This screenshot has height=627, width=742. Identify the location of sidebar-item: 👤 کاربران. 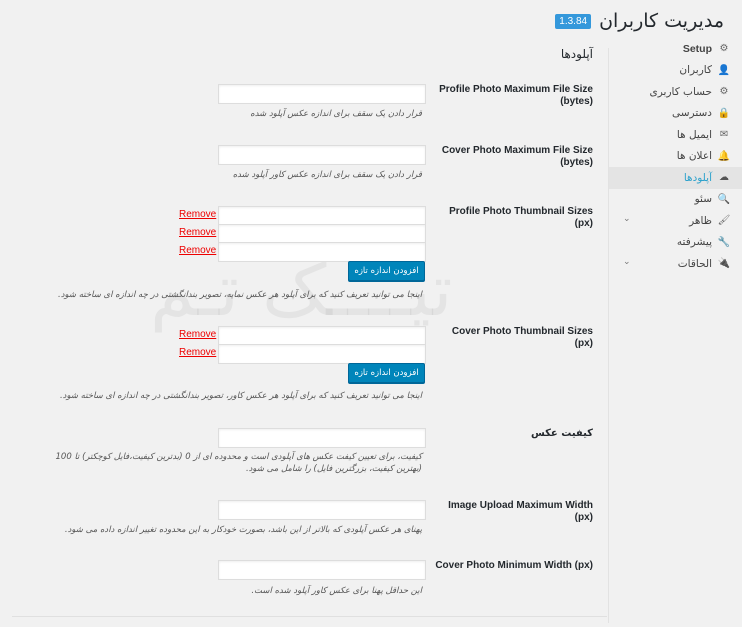
(675, 71).